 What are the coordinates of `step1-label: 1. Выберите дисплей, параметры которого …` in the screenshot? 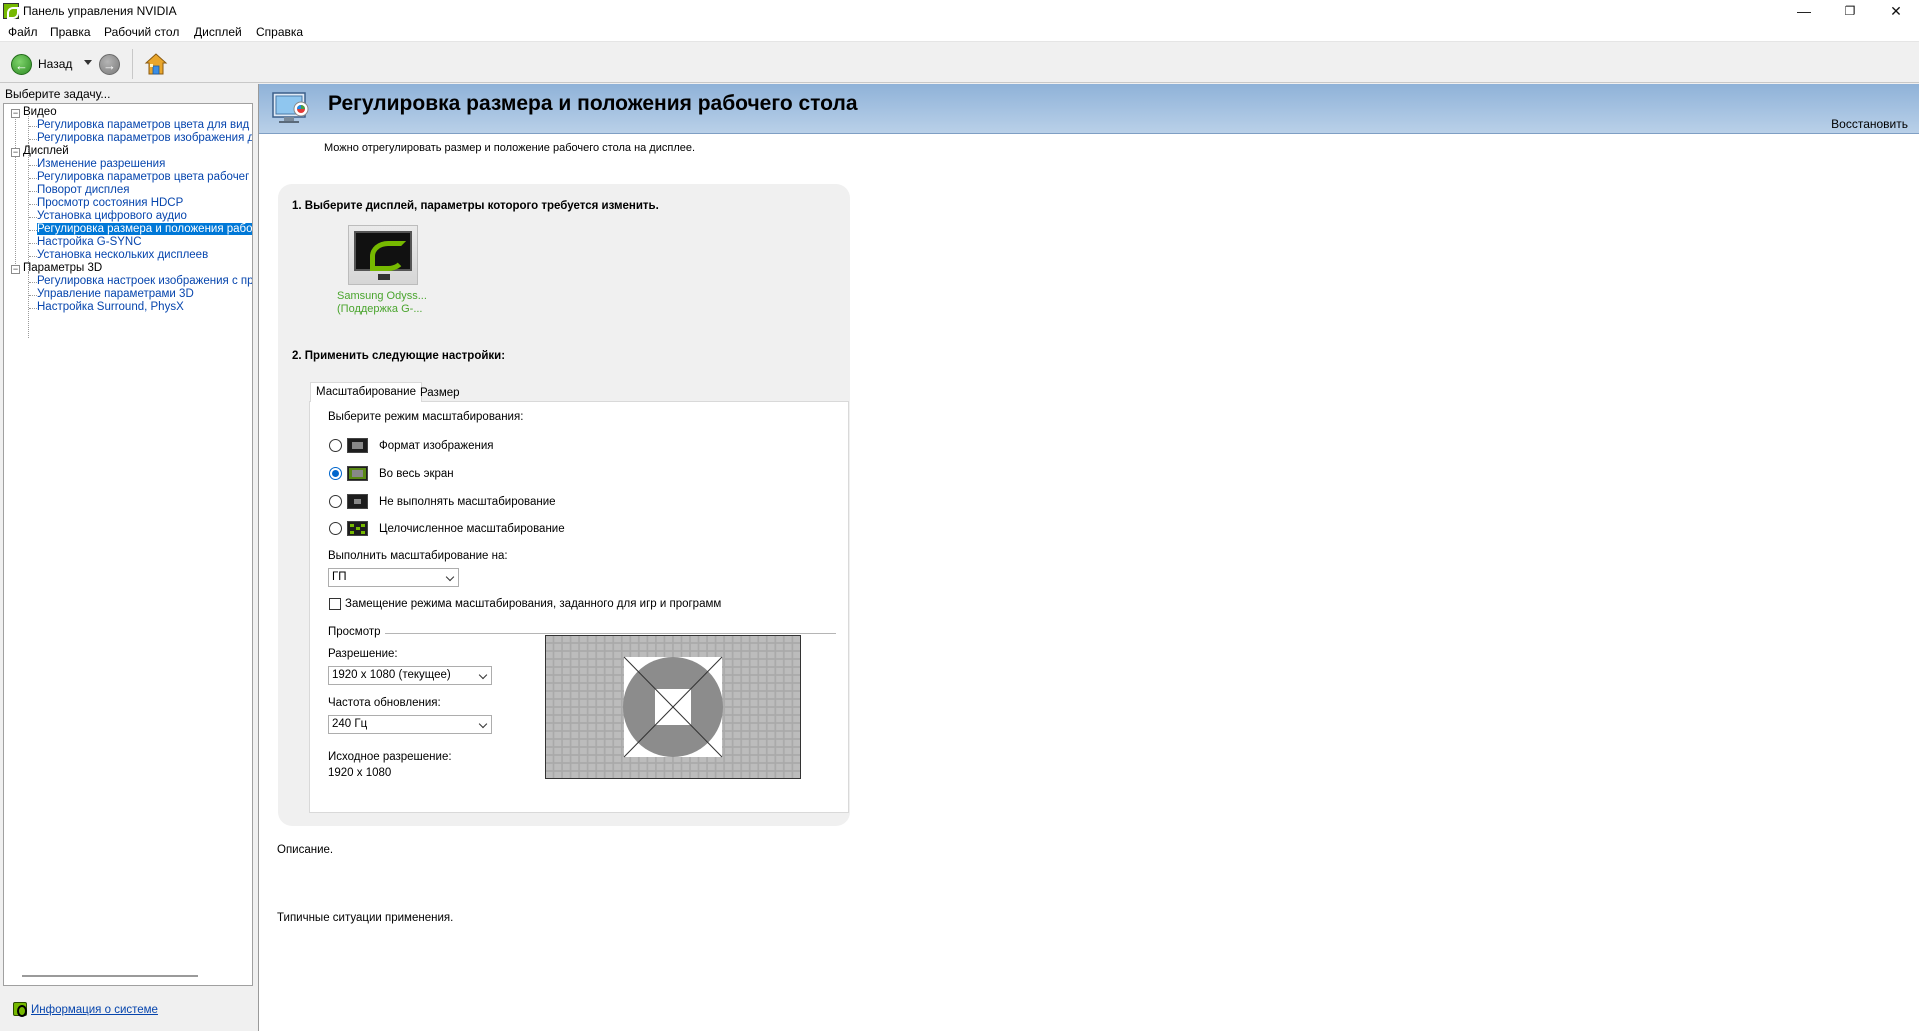 It's located at (475, 206).